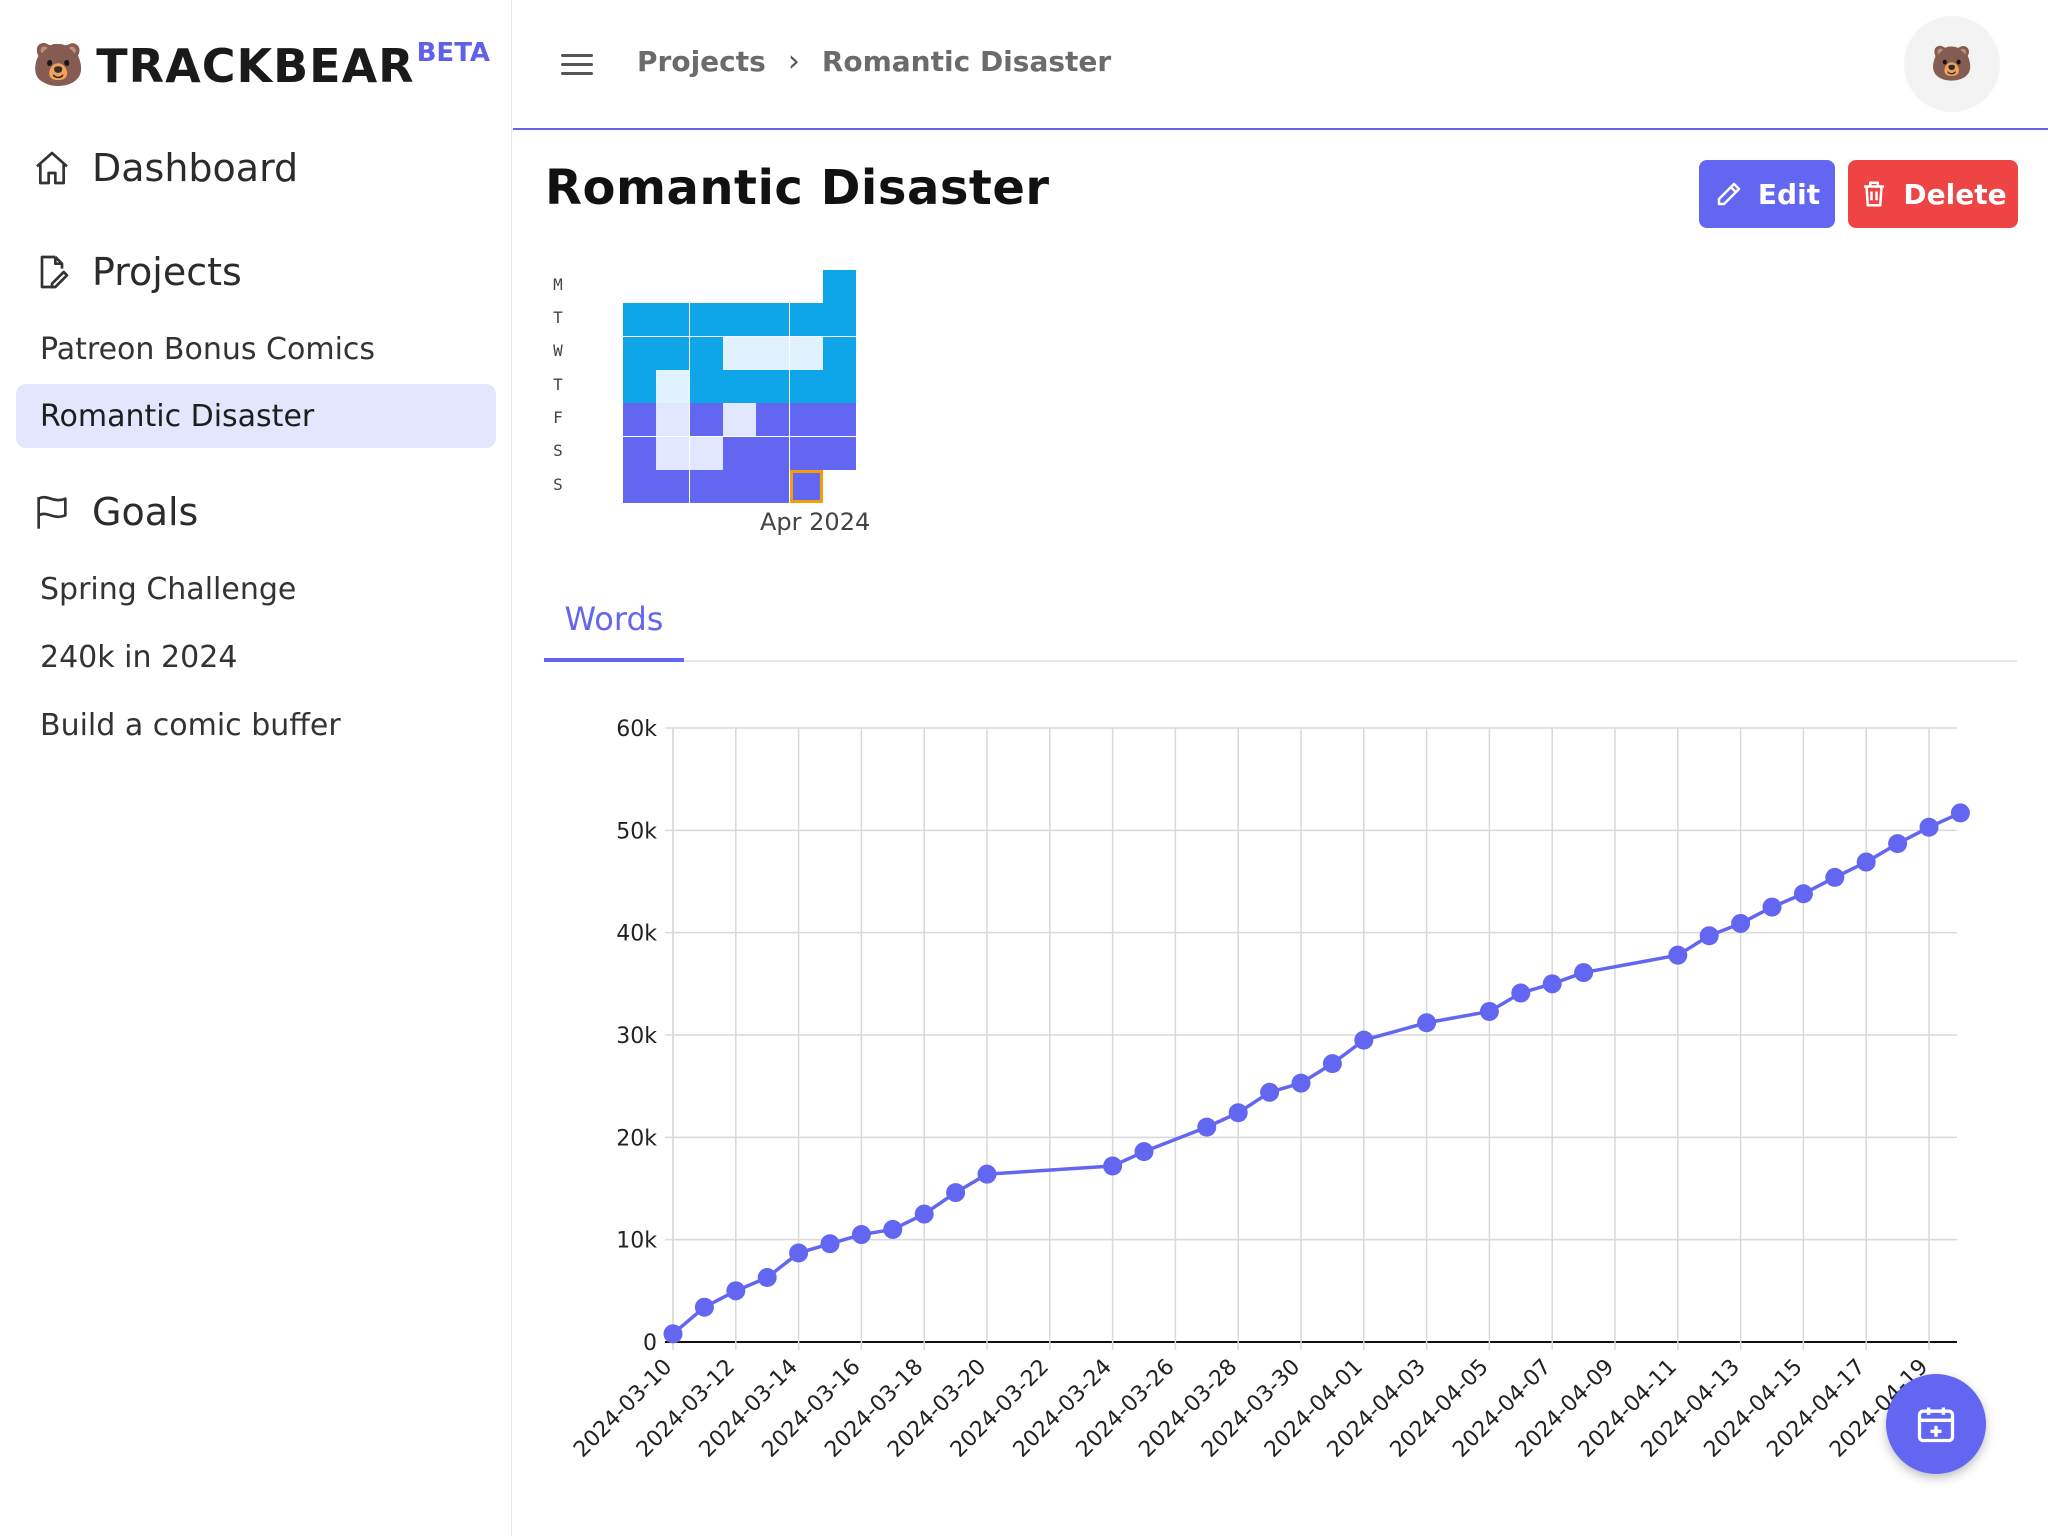 The image size is (2048, 1536). What do you see at coordinates (558, 484) in the screenshot?
I see `day-label: S` at bounding box center [558, 484].